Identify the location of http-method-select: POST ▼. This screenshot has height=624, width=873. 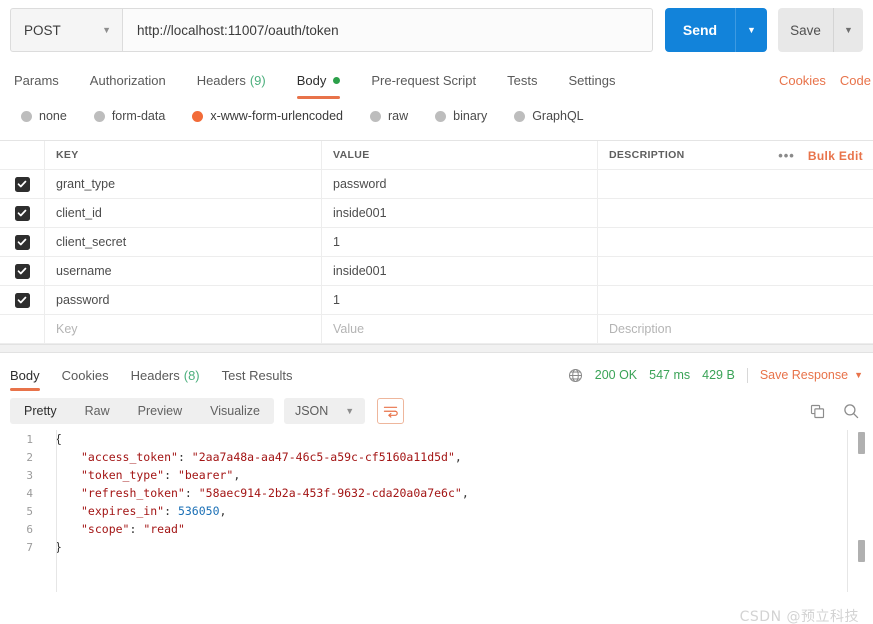
(66, 30).